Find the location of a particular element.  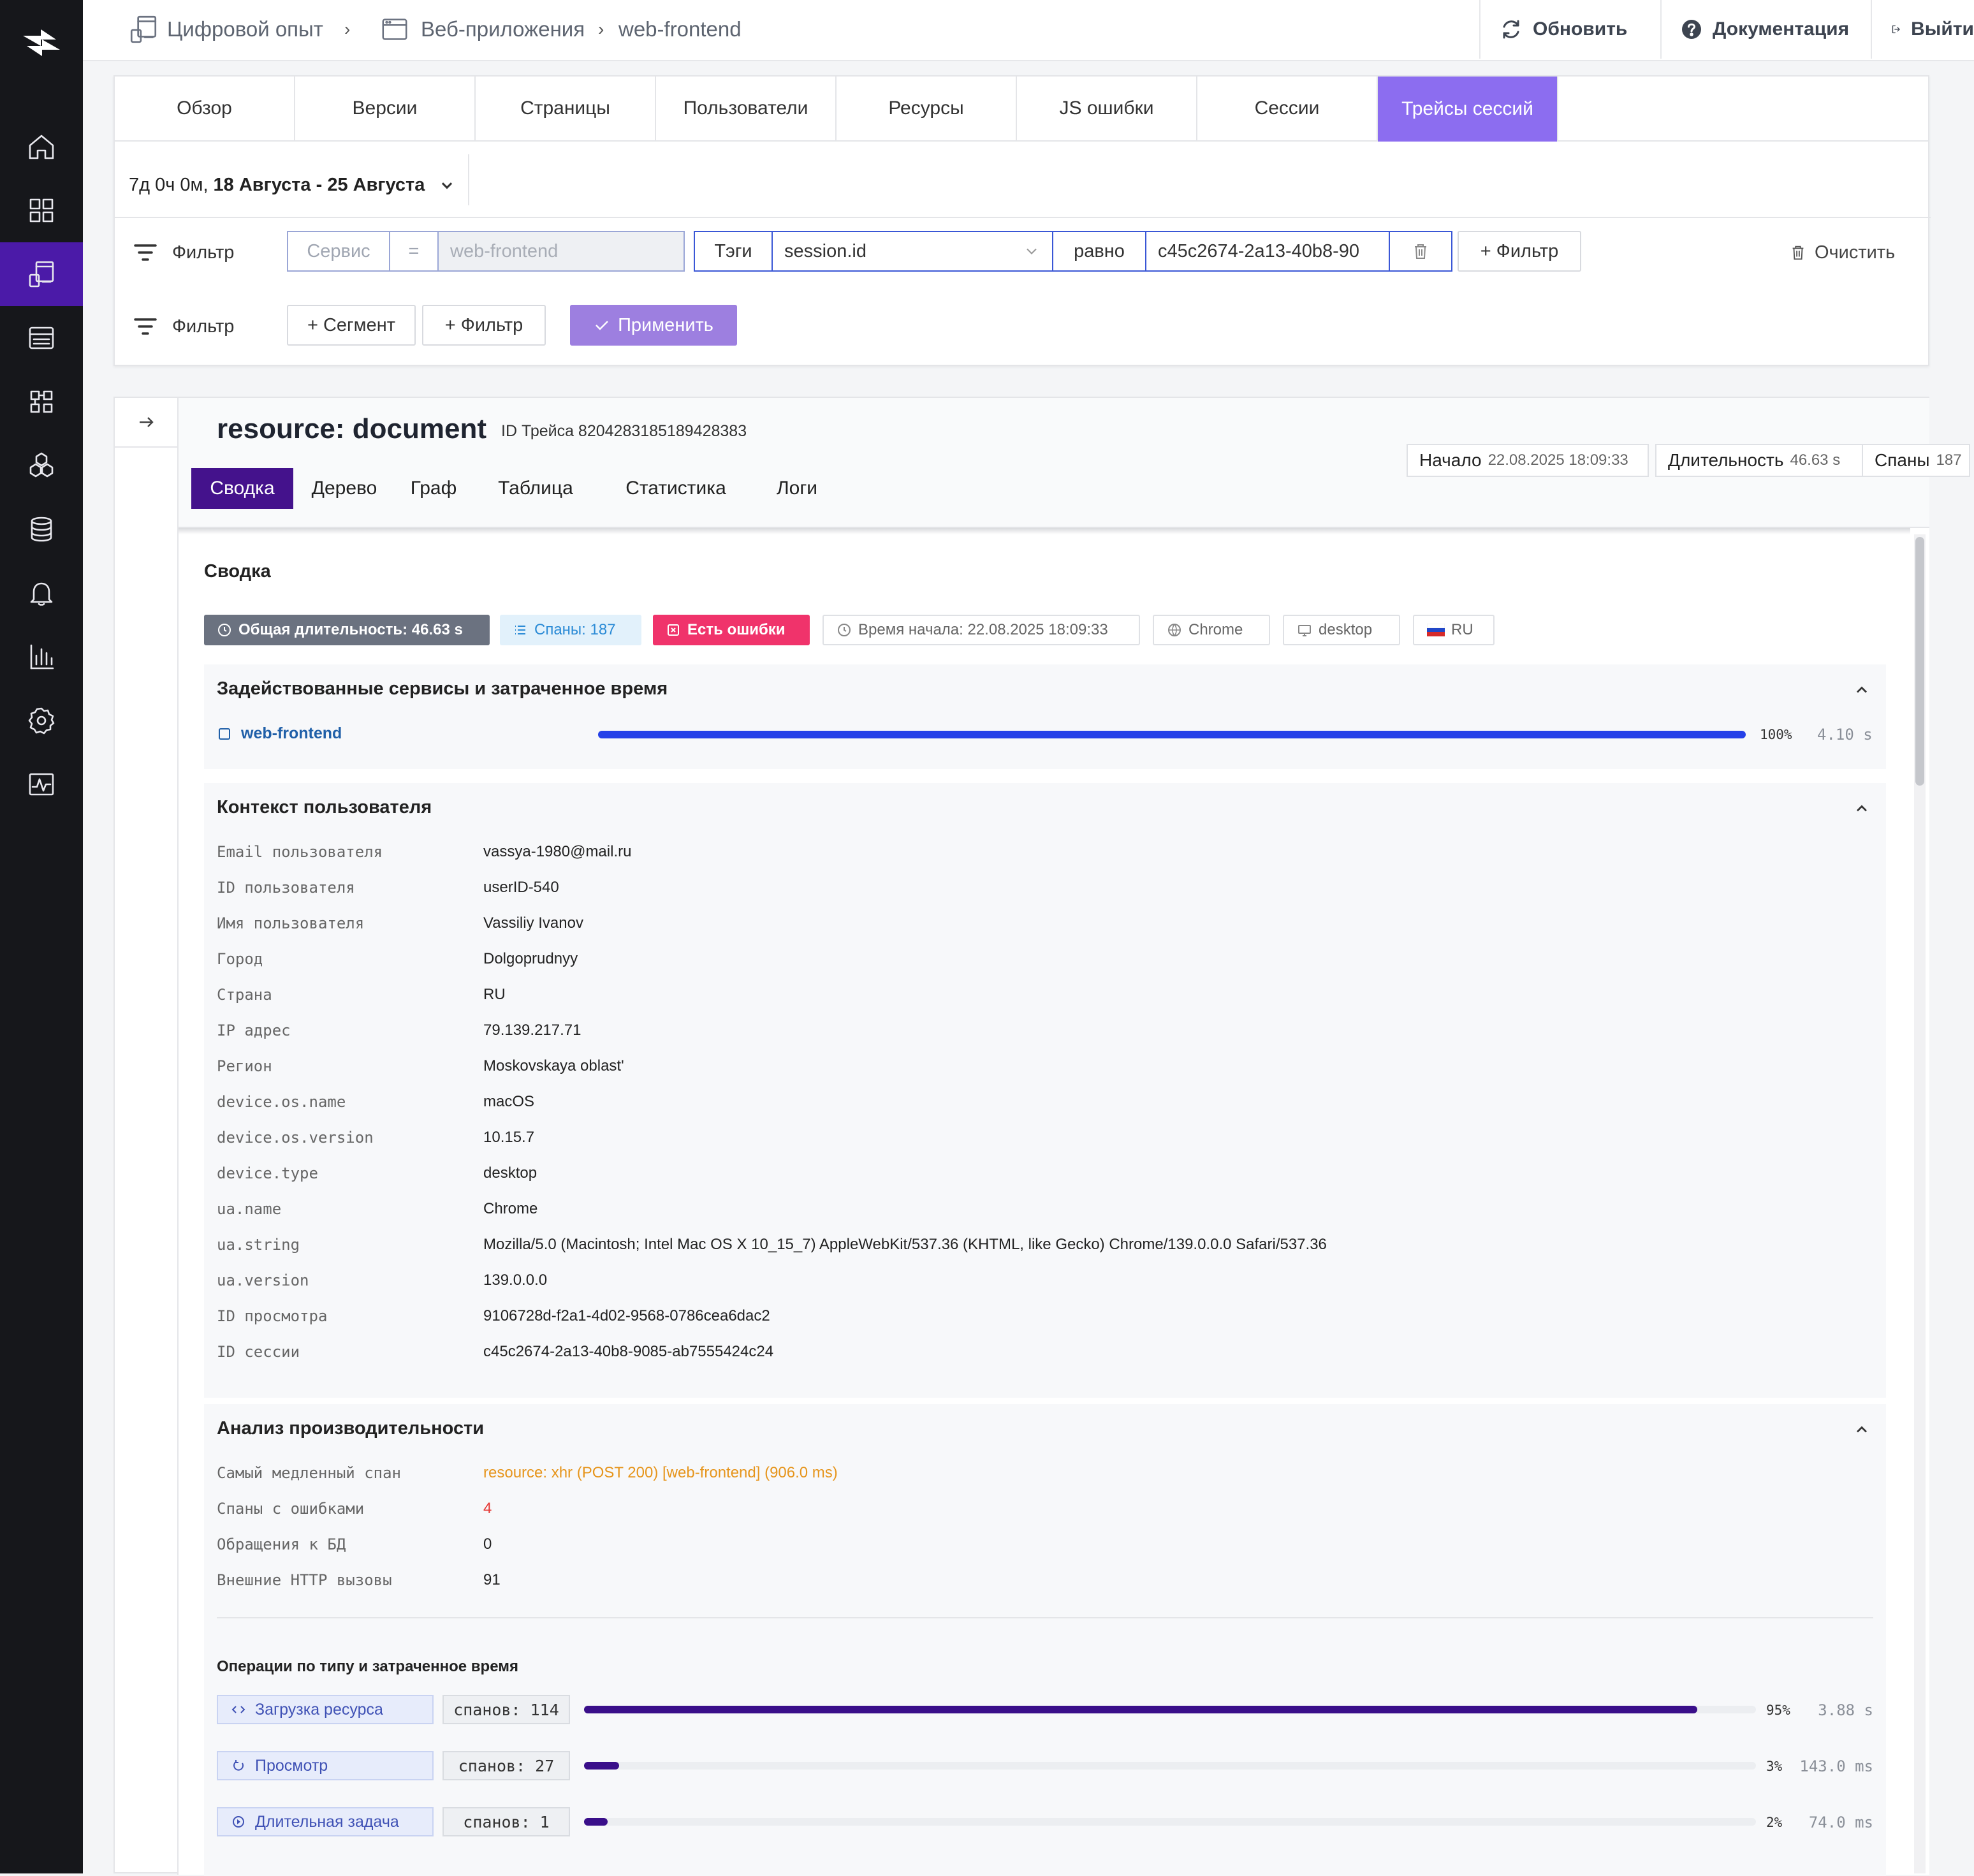

logo-icon is located at coordinates (42, 42).